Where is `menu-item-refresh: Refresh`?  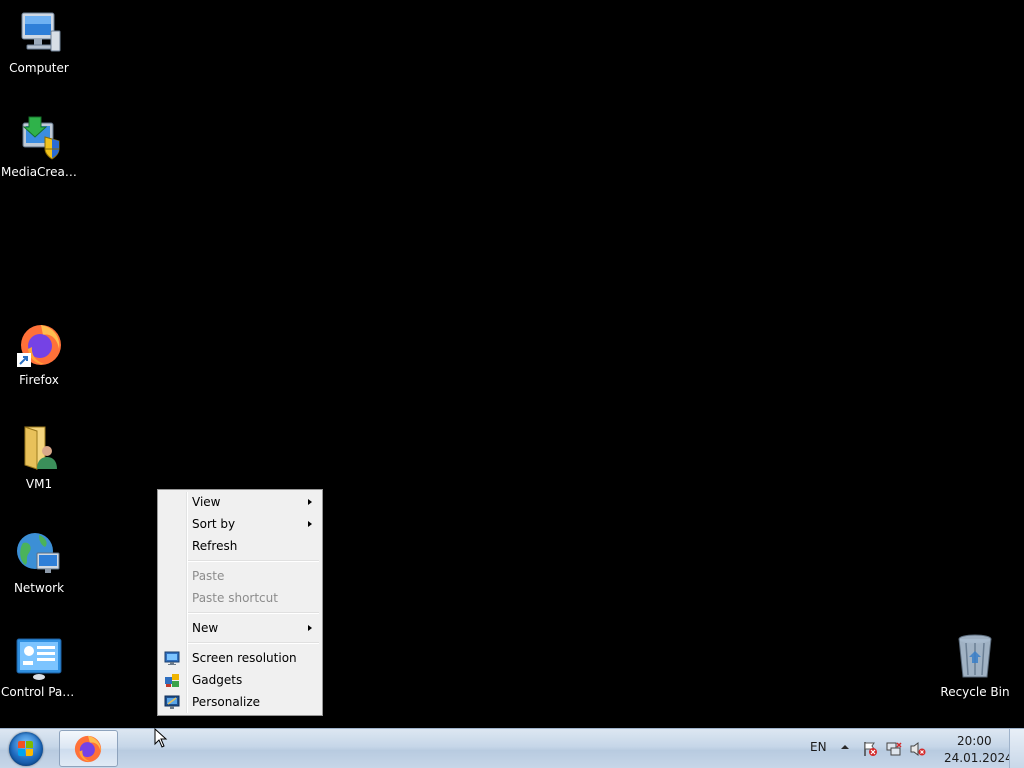
menu-item-refresh: Refresh is located at coordinates (240, 546).